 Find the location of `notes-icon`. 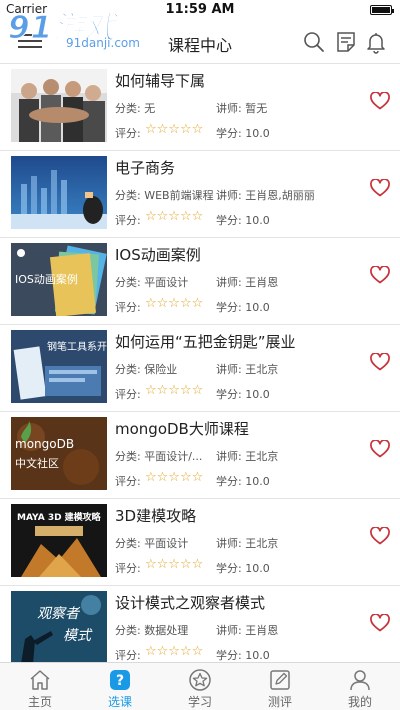

notes-icon is located at coordinates (346, 42).